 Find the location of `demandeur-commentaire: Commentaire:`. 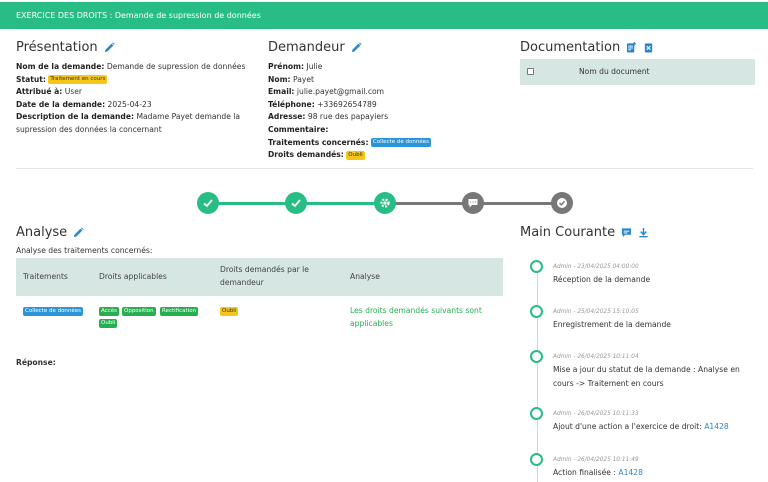

demandeur-commentaire: Commentaire: is located at coordinates (298, 129).